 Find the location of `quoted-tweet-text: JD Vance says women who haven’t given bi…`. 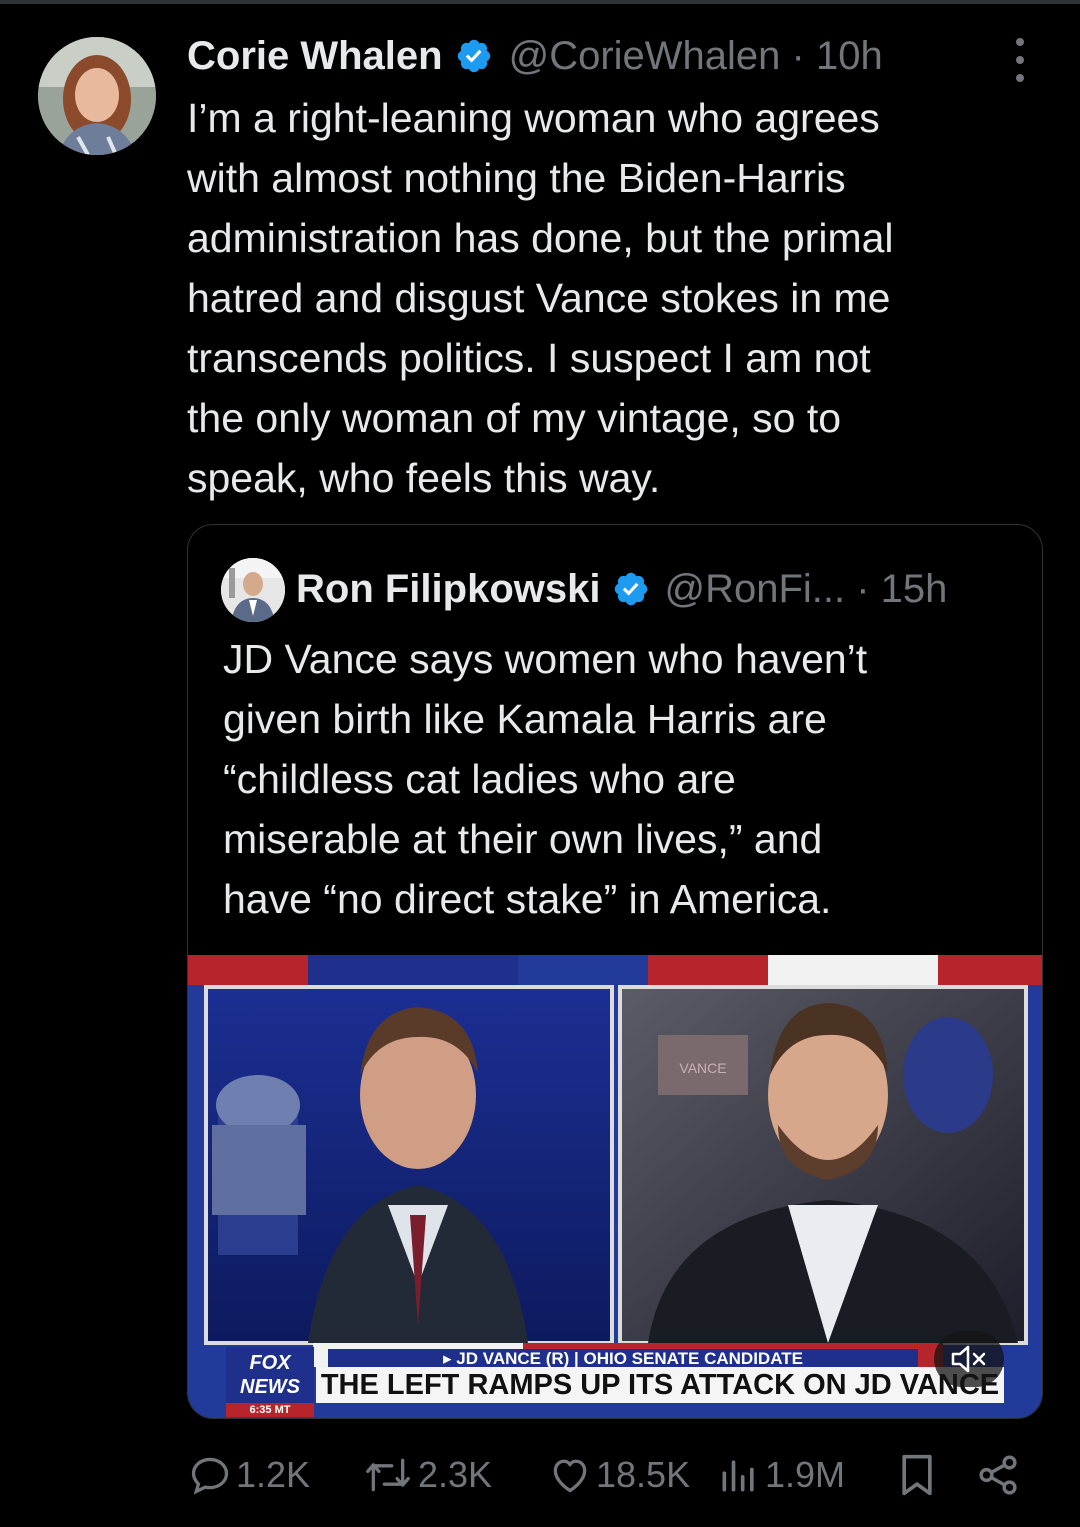

quoted-tweet-text: JD Vance says women who haven’t given bi… is located at coordinates (545, 779).